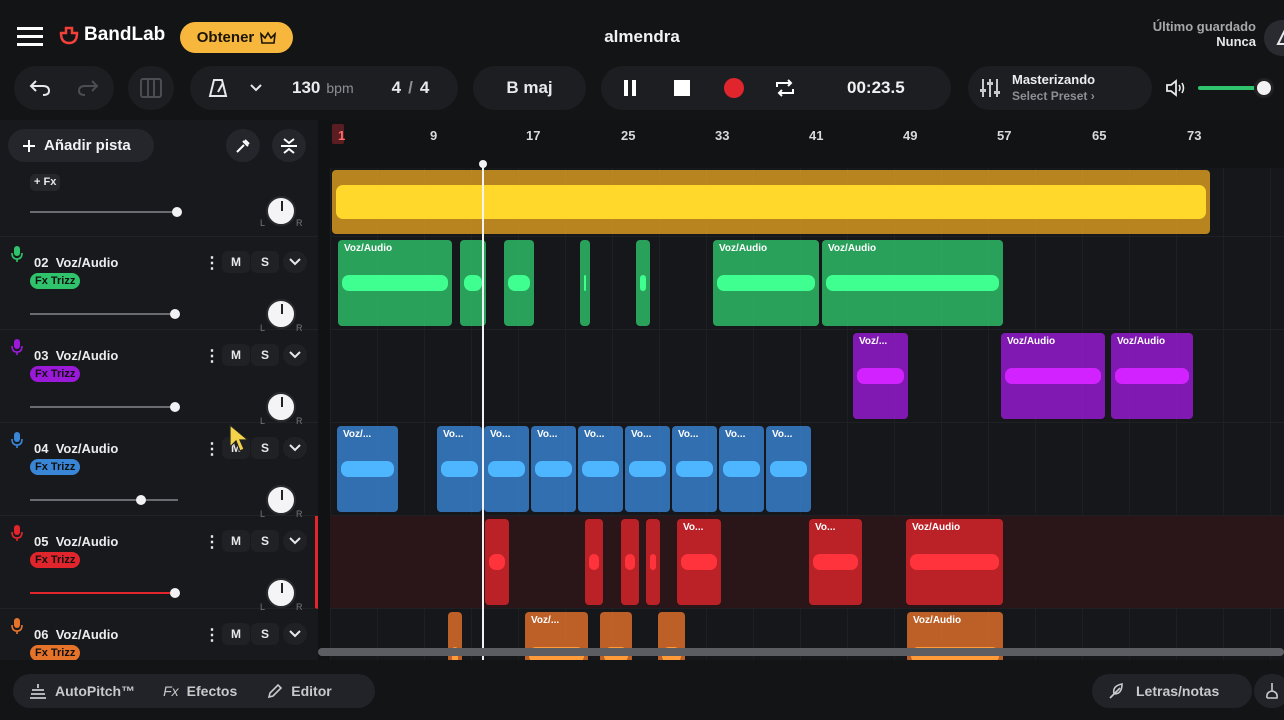  Describe the element at coordinates (111, 35) in the screenshot. I see `bandlab-logo: BandLab` at that location.